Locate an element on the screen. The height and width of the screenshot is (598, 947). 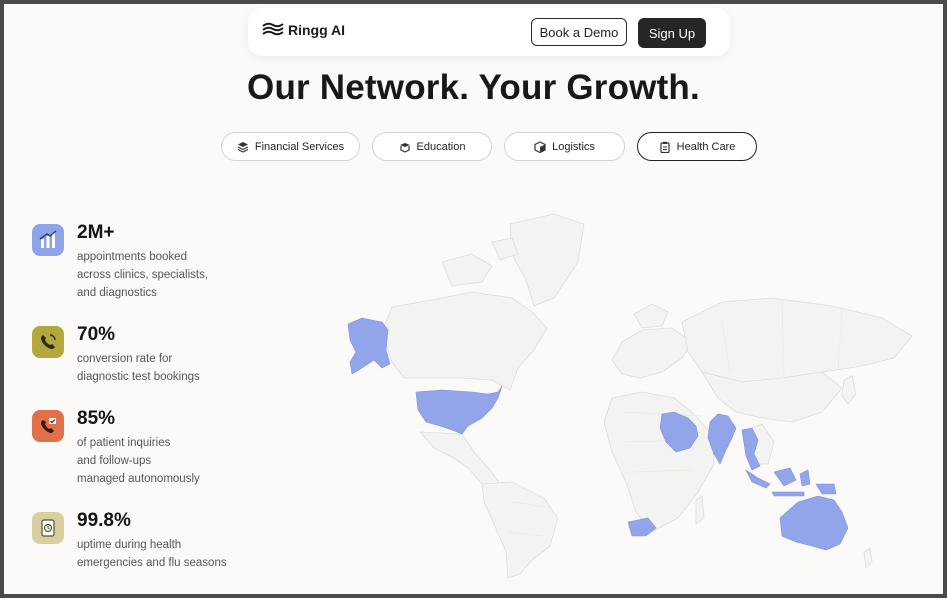
stat-line: managed autonomously is located at coordinates (138, 479).